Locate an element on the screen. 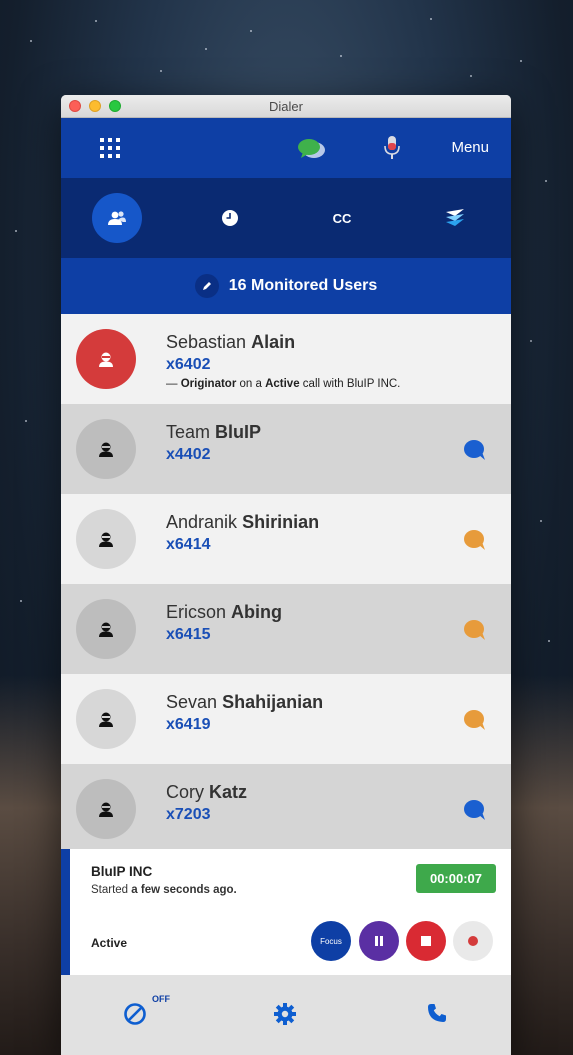 The width and height of the screenshot is (573, 1055). user-extension: x6419 is located at coordinates (188, 725).